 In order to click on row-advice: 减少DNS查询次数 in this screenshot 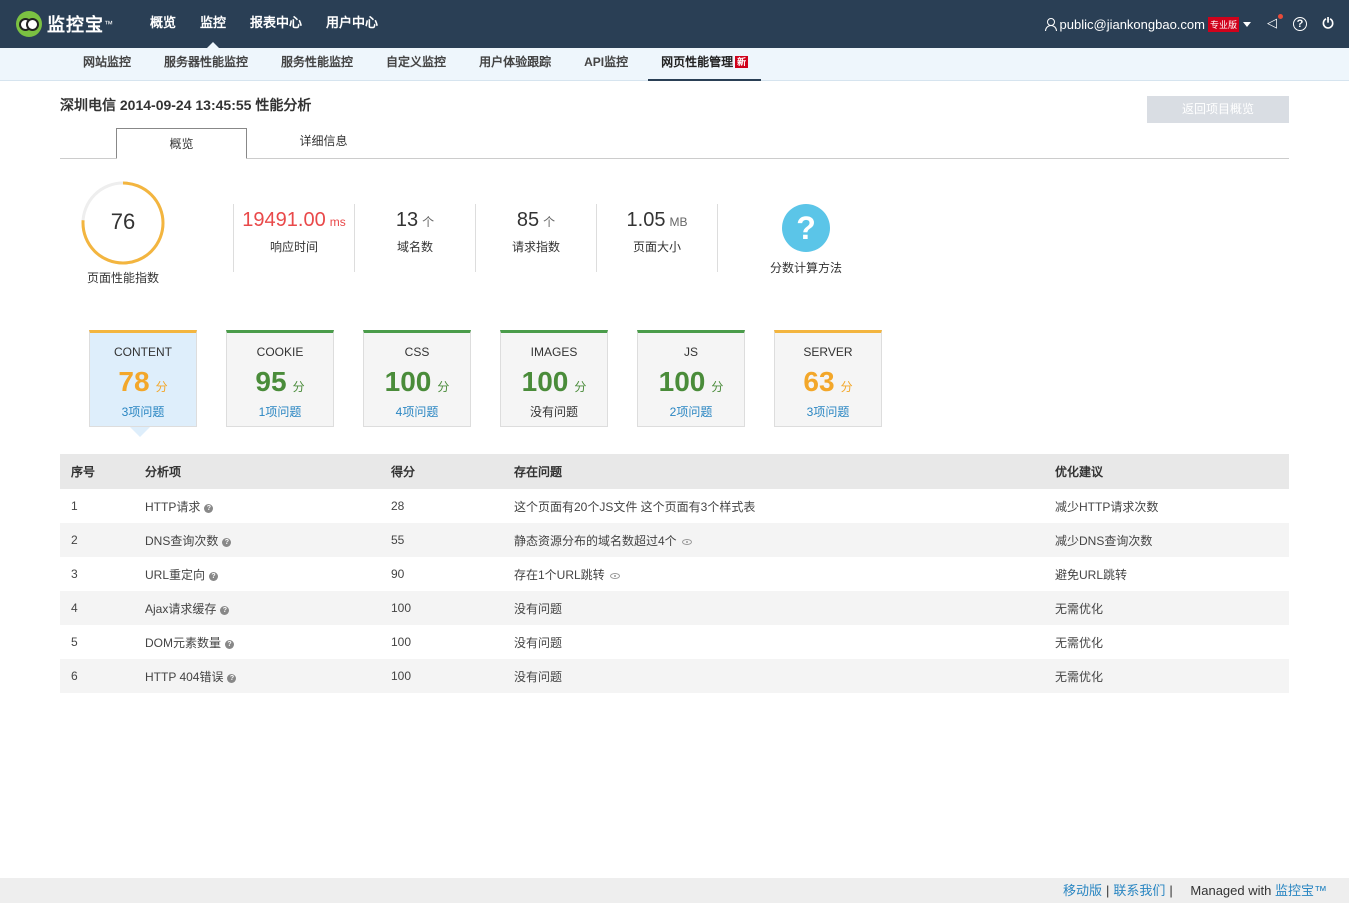, I will do `click(1166, 540)`.